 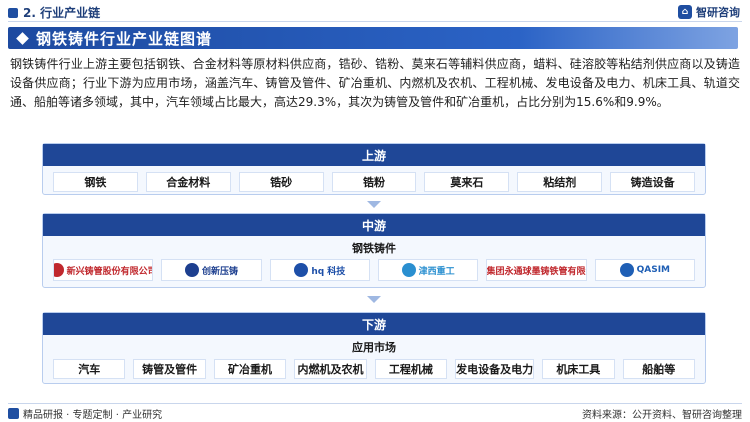 I want to click on upstream-item: 钢铁, so click(x=95, y=182).